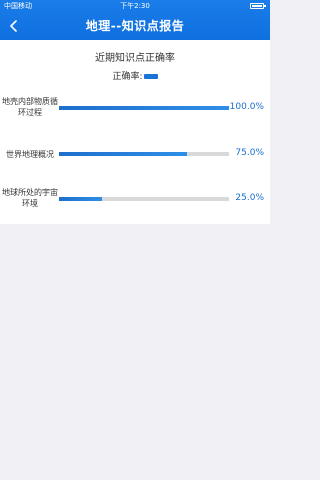  I want to click on status-bar: 中国移动 下午2:30, so click(135, 6).